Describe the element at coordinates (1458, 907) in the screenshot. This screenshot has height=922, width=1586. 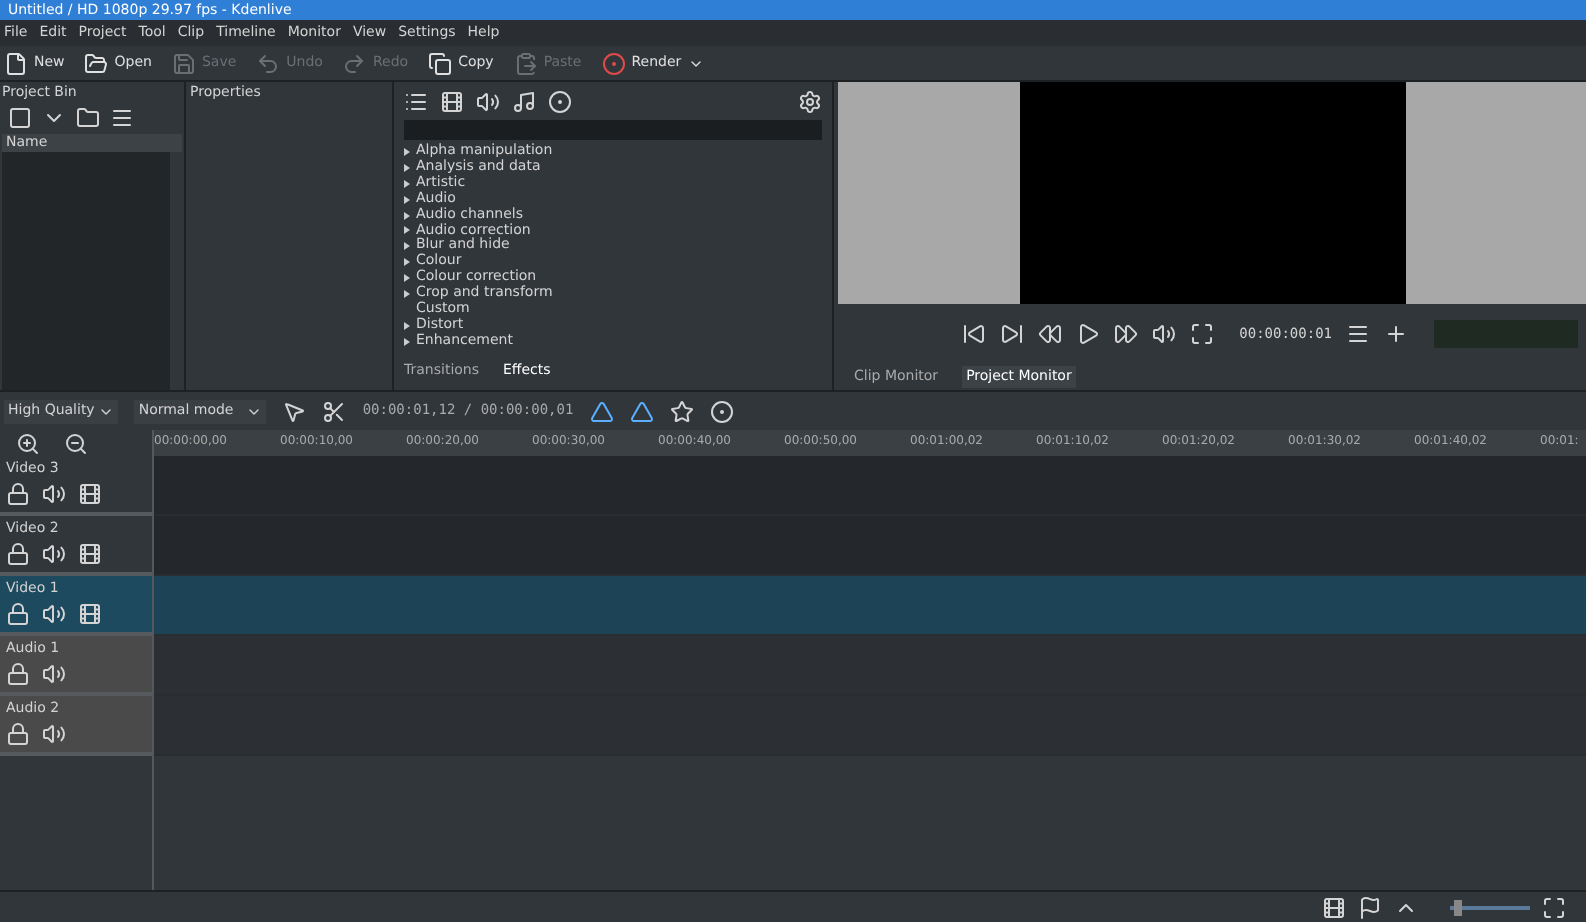
I see `zoom-slider-handle` at that location.